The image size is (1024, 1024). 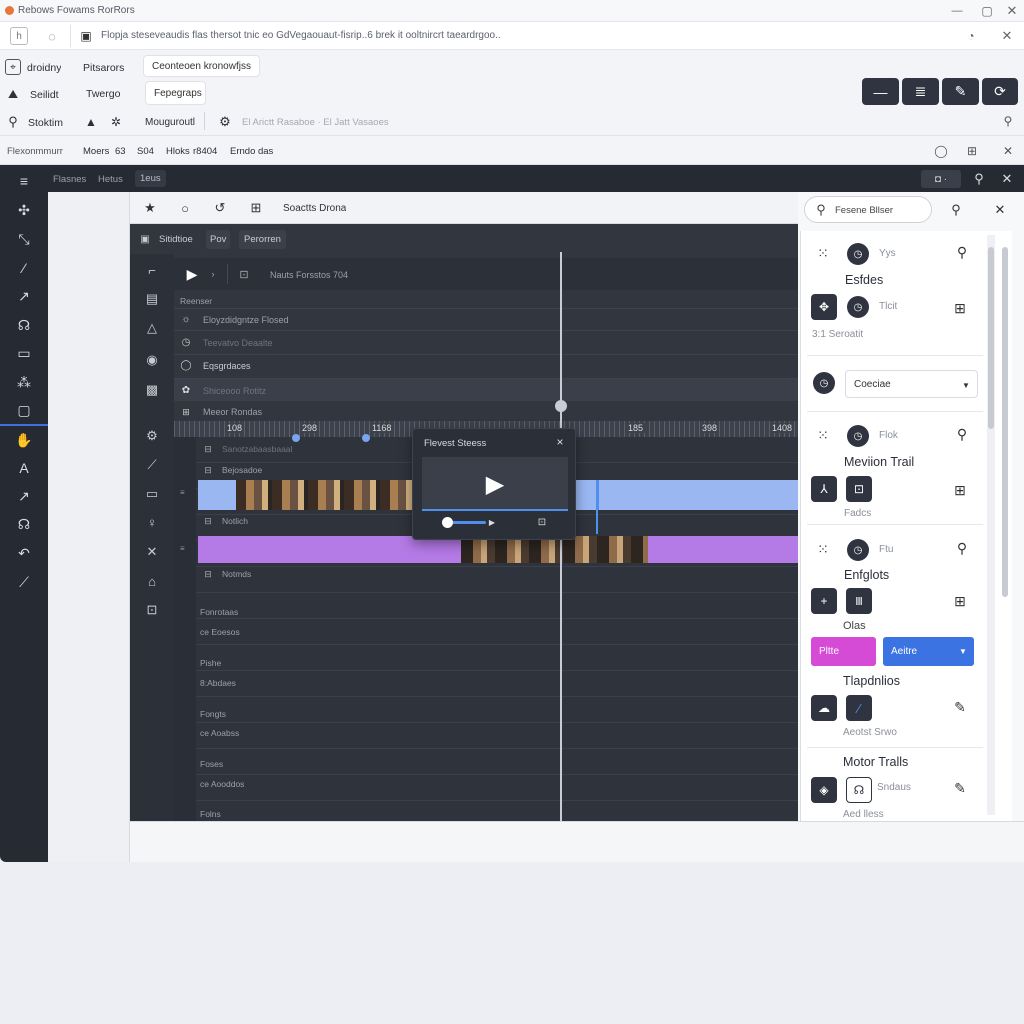 What do you see at coordinates (597, 495) in the screenshot?
I see `clip-marker` at bounding box center [597, 495].